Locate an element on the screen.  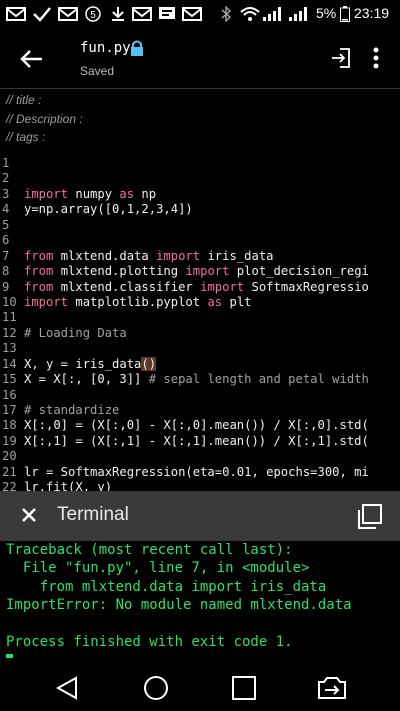
code-line: 1 is located at coordinates (200, 163).